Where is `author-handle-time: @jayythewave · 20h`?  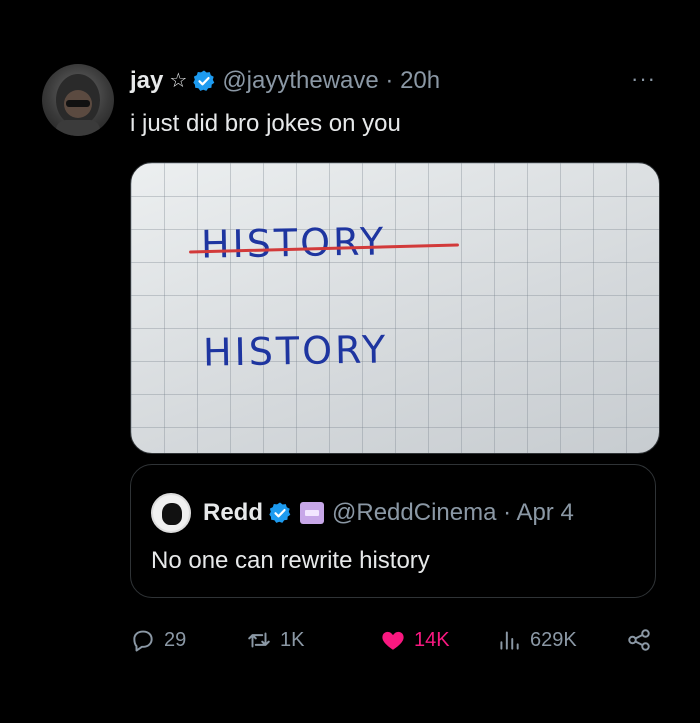
author-handle-time: @jayythewave · 20h is located at coordinates (331, 81).